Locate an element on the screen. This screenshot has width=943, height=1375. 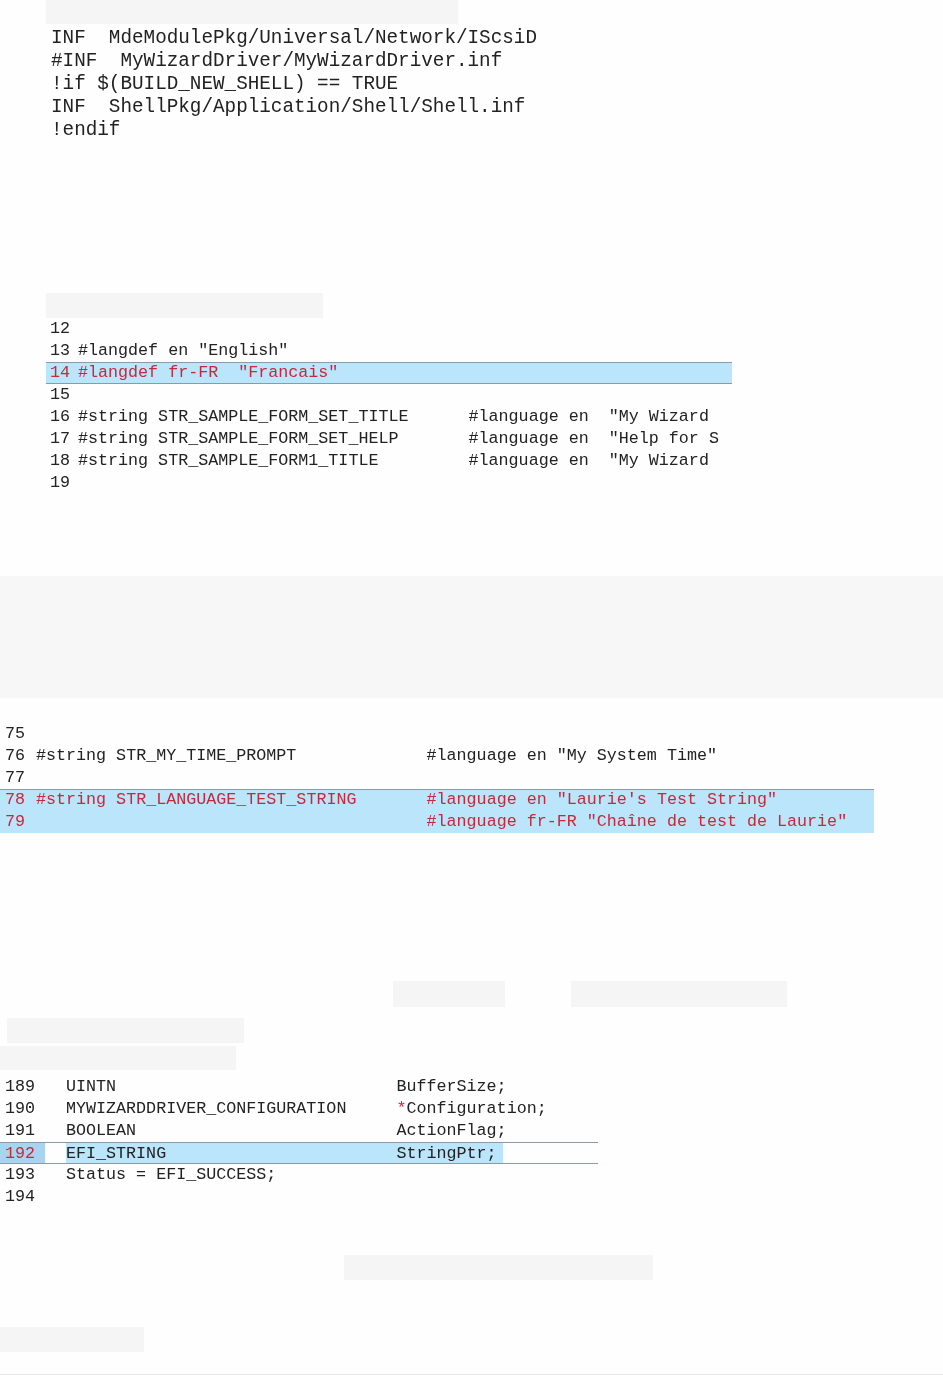
code-line: MYWIZARDDRIVER_CONFIGURATION *Configuration; is located at coordinates (306, 1109).